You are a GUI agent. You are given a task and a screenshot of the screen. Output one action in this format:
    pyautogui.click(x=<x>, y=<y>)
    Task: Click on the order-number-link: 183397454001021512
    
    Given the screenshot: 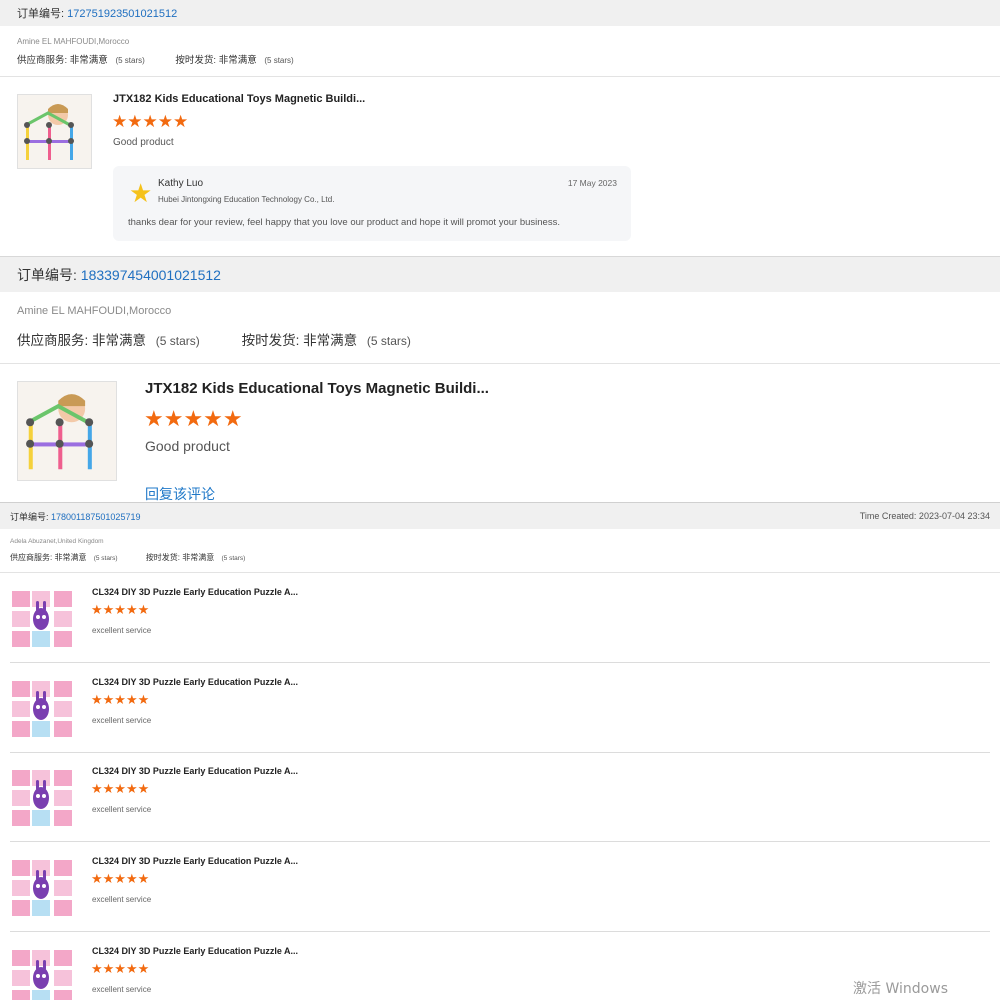 What is the action you would take?
    pyautogui.click(x=151, y=275)
    